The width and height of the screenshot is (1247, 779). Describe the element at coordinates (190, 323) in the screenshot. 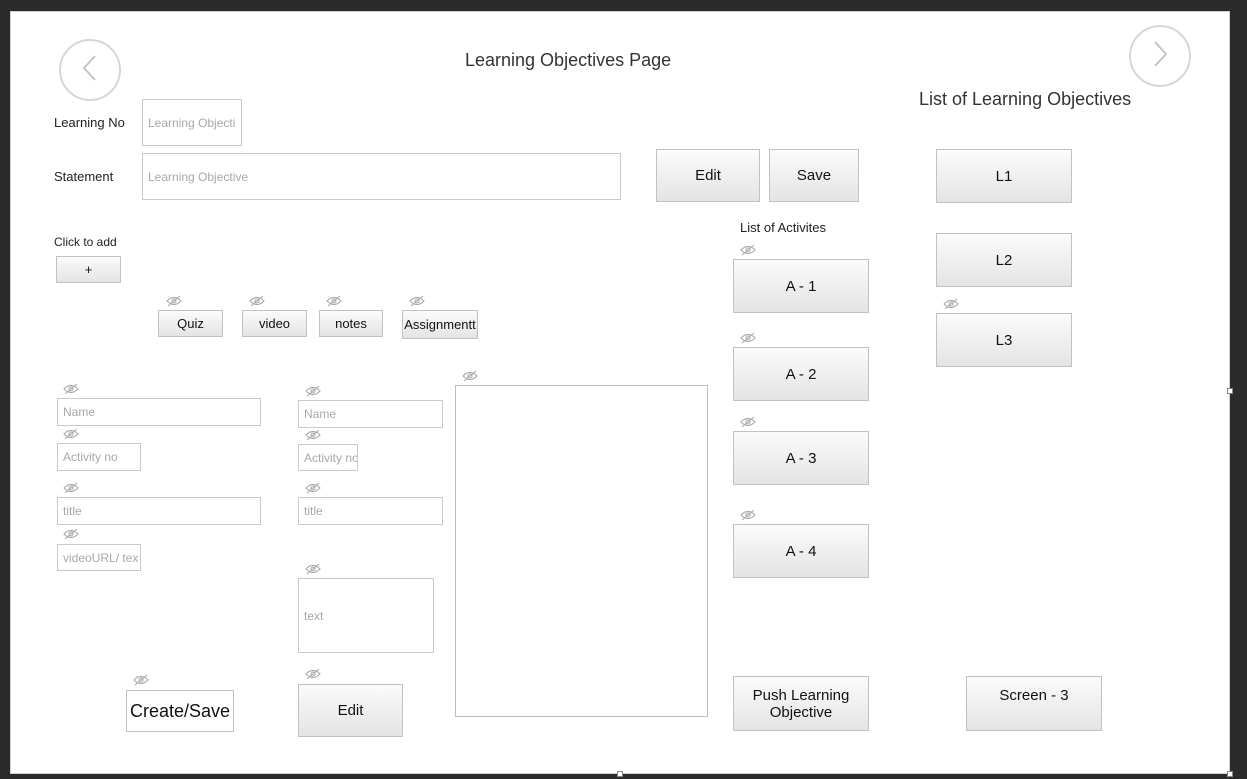

I see `quiz-button: Quiz` at that location.